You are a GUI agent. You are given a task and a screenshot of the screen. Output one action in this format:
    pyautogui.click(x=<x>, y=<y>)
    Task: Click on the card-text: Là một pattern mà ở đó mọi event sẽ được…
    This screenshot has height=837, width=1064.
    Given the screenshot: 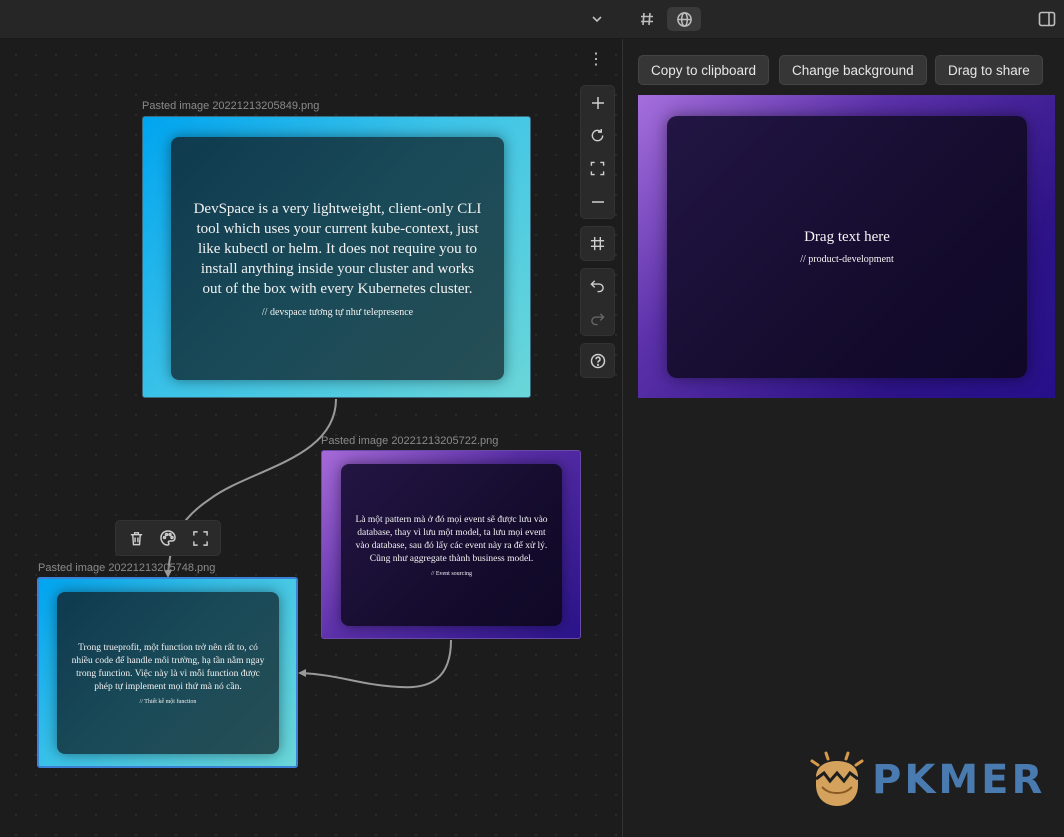 What is the action you would take?
    pyautogui.click(x=451, y=539)
    